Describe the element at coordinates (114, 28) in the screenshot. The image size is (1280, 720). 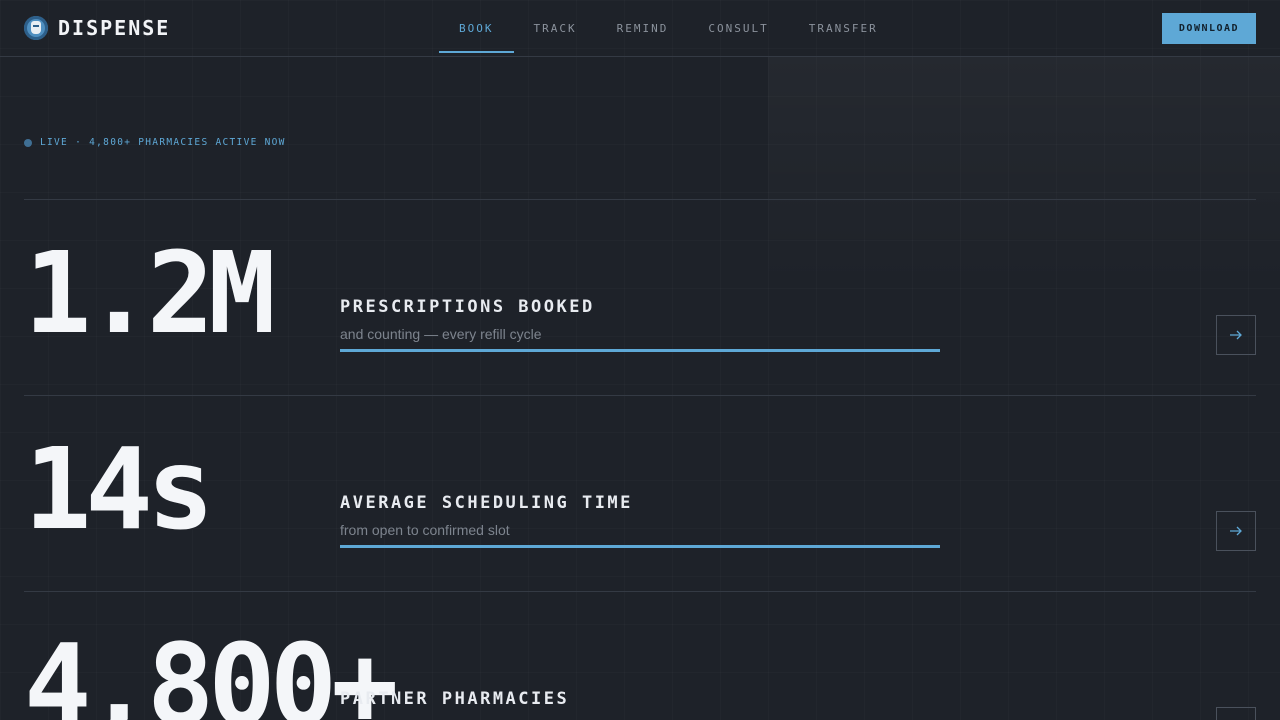
I see `brand-name: DISPENSE` at that location.